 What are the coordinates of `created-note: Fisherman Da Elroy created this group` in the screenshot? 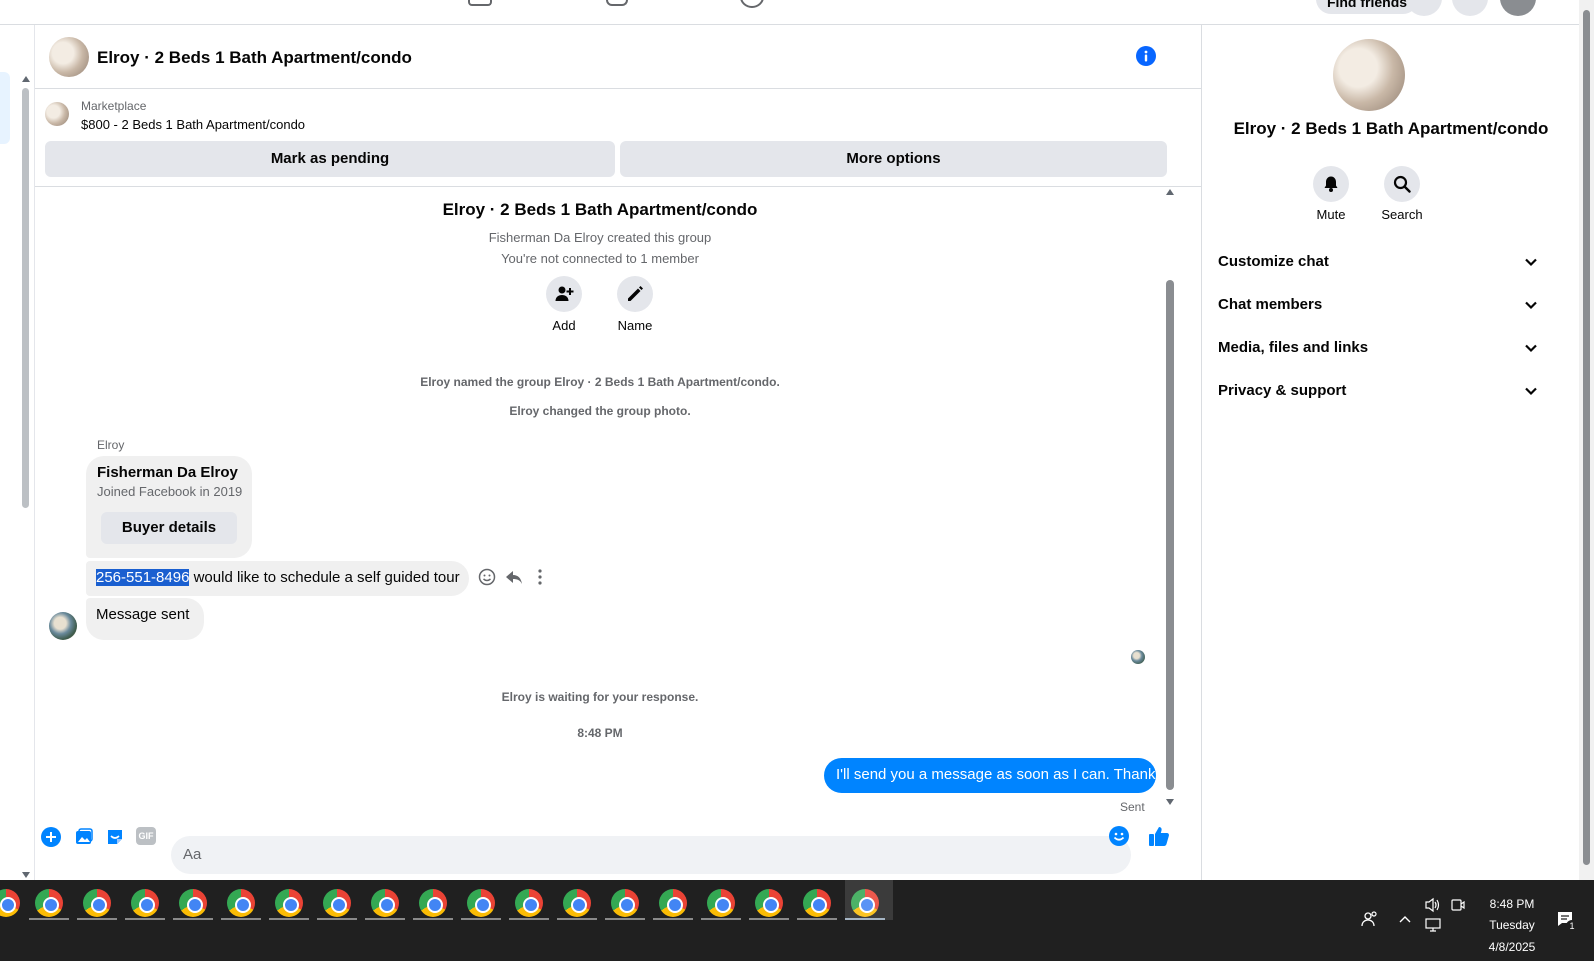 It's located at (600, 237).